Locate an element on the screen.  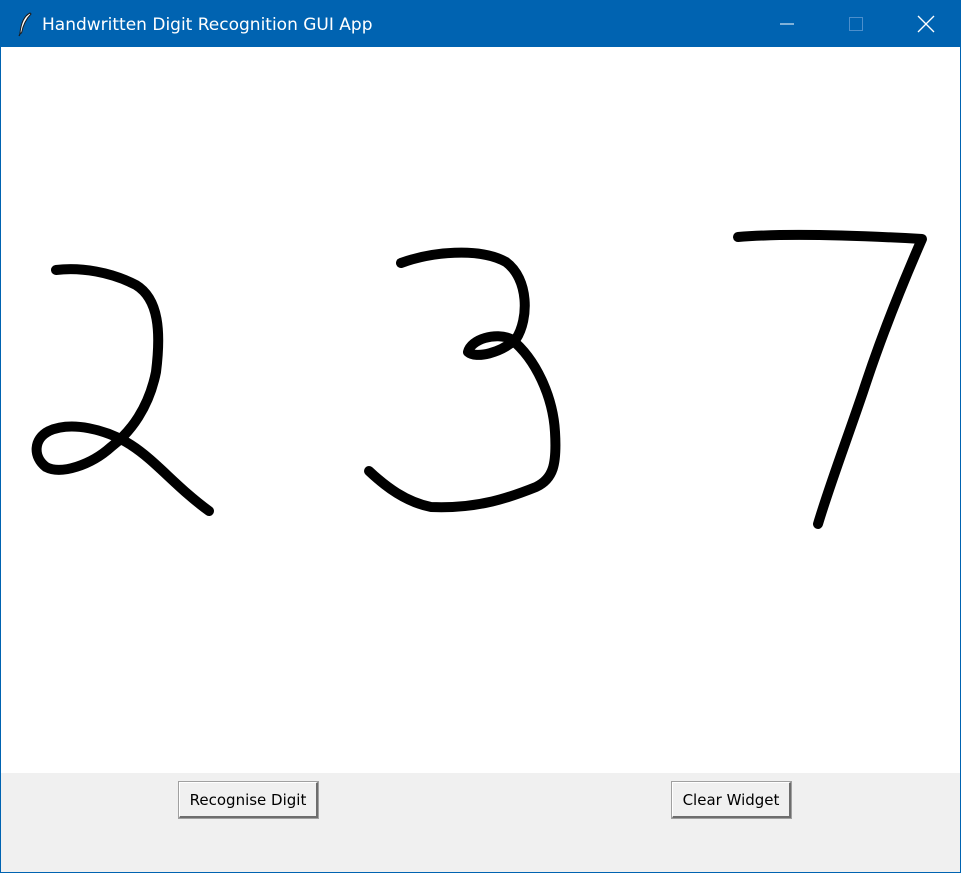
close-button is located at coordinates (926, 24).